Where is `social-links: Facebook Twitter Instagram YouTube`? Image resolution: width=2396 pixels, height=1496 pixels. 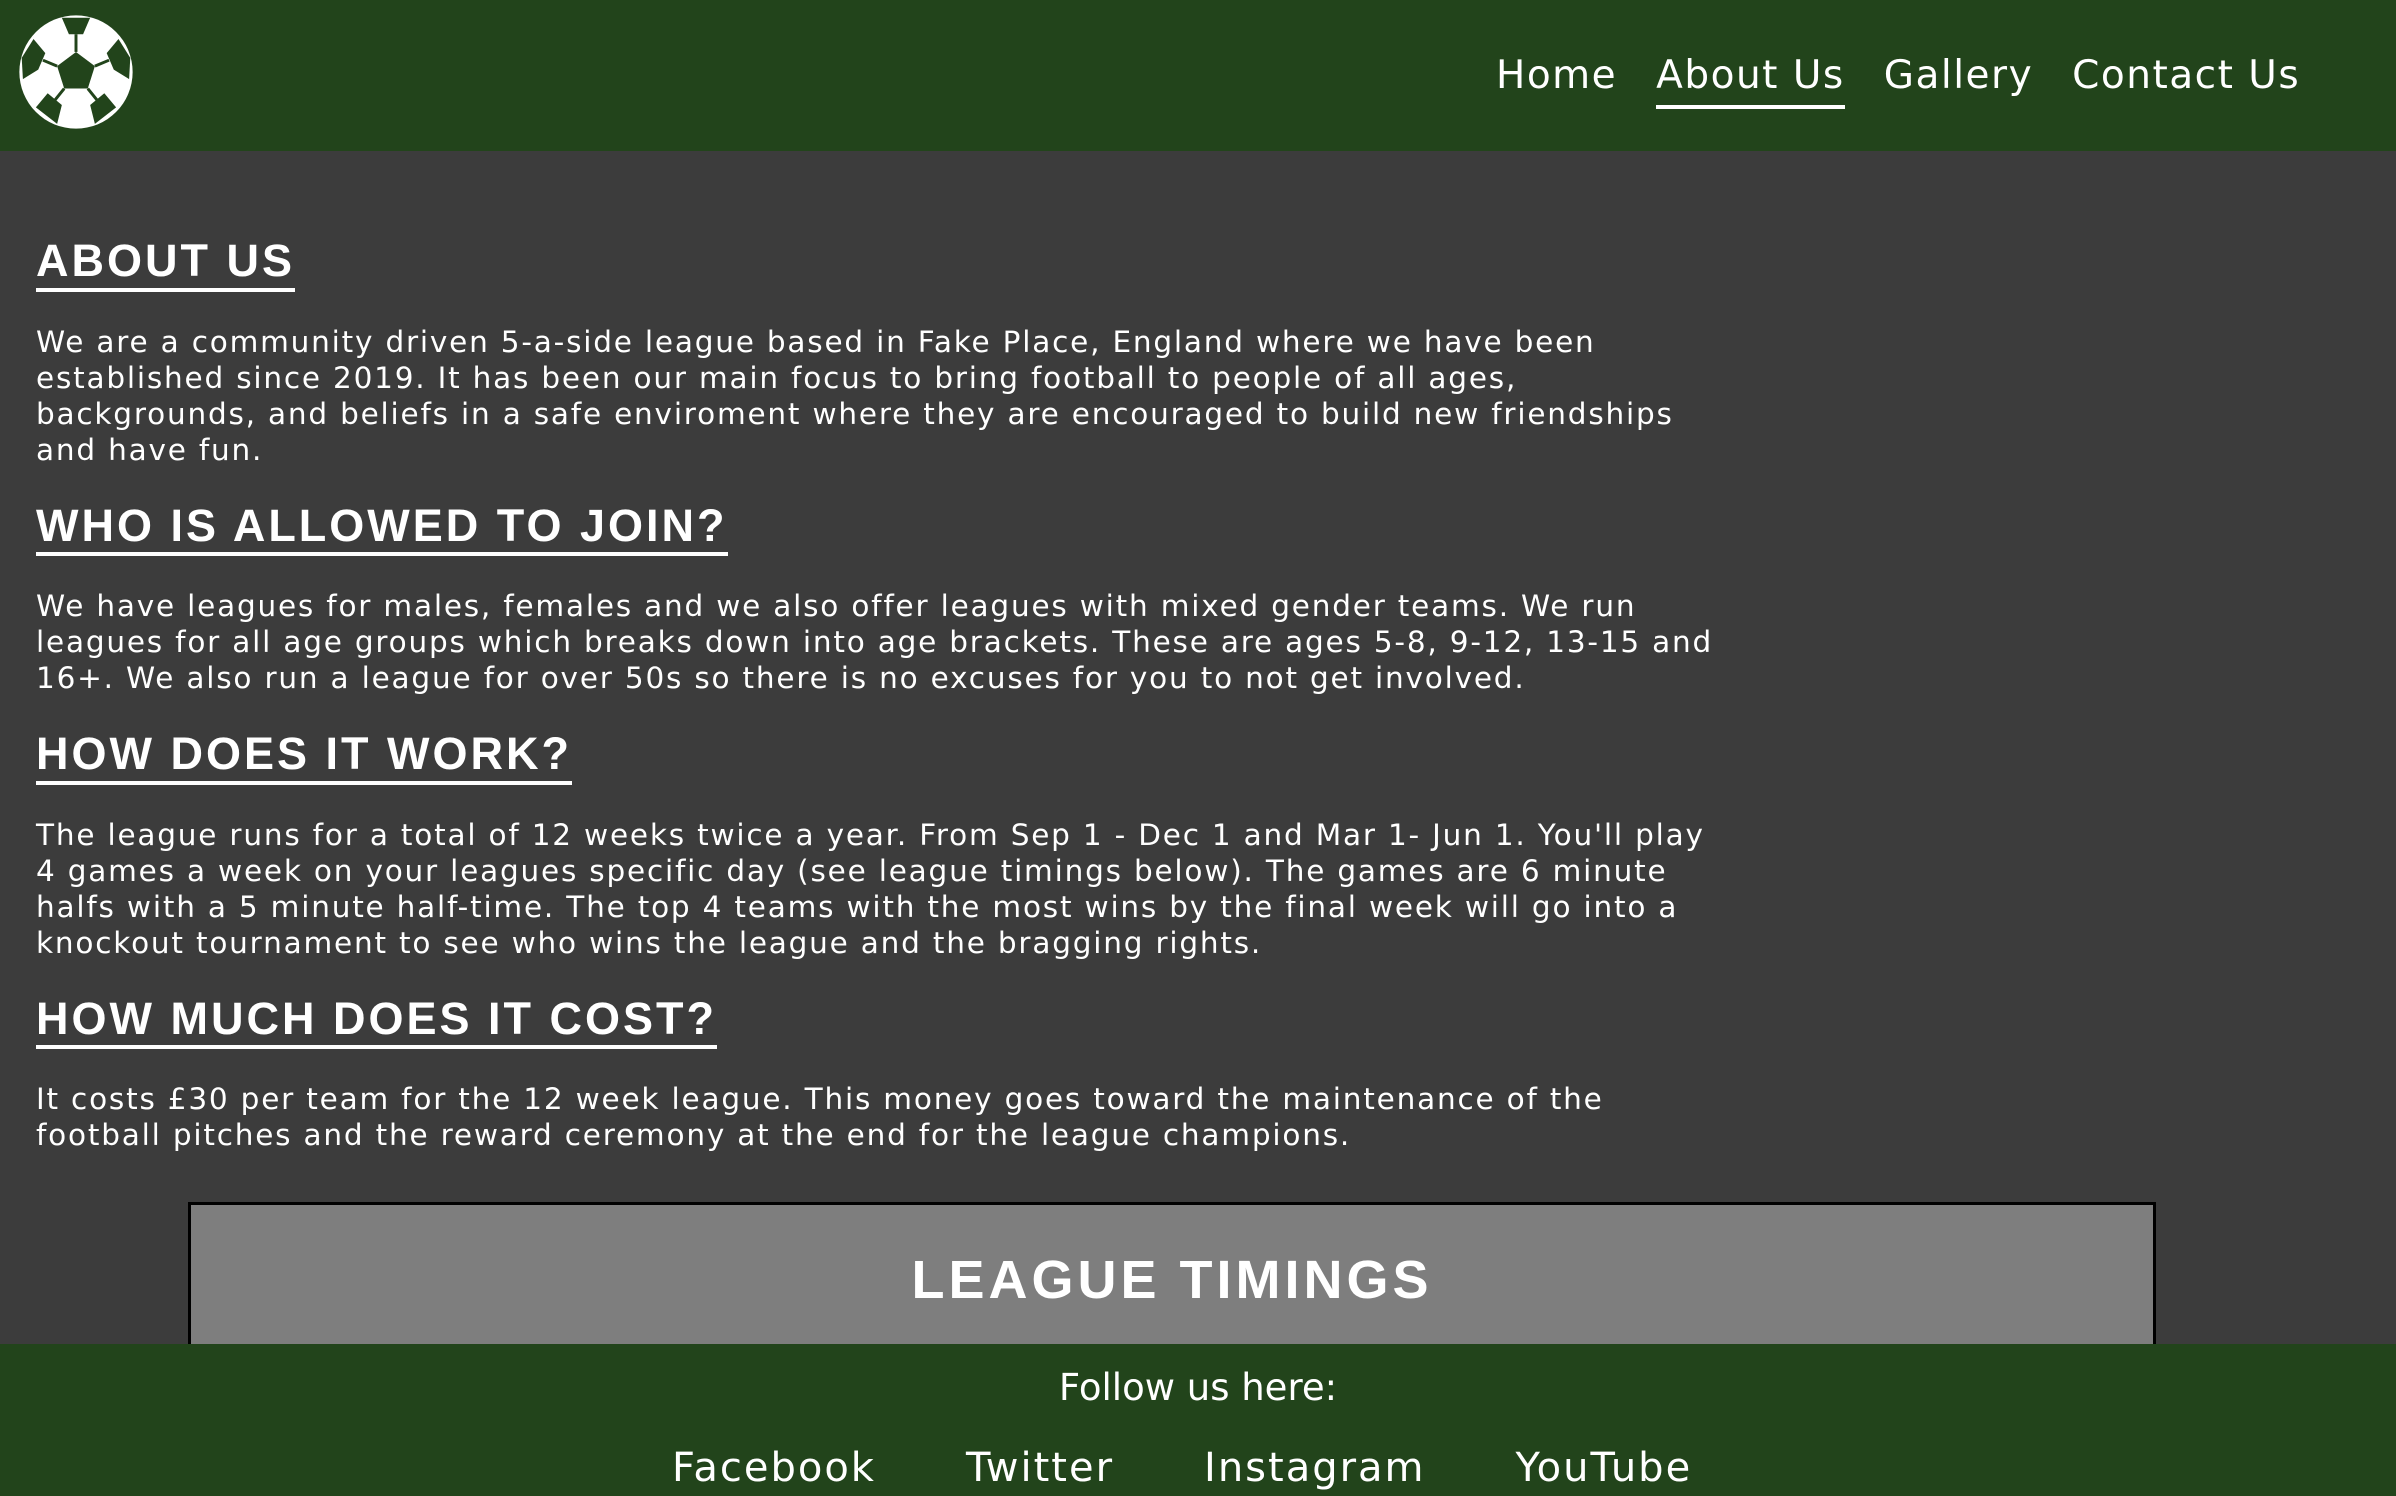 social-links: Facebook Twitter Instagram YouTube is located at coordinates (1182, 1468).